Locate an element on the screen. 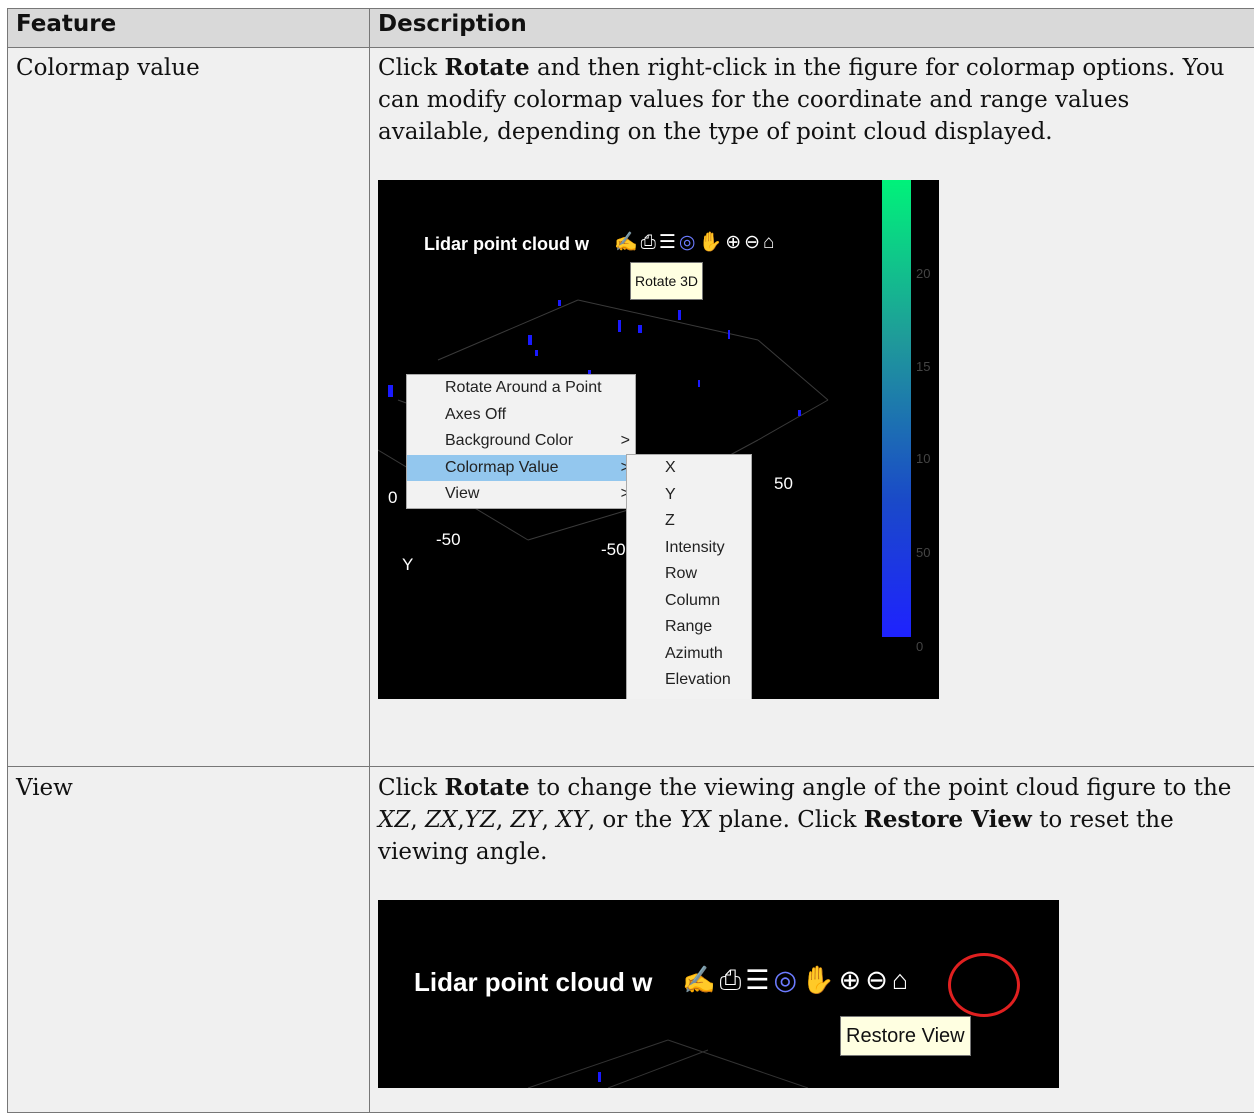 The height and width of the screenshot is (1113, 1254). rotate-3d-tooltip: Rotate 3D is located at coordinates (666, 281).